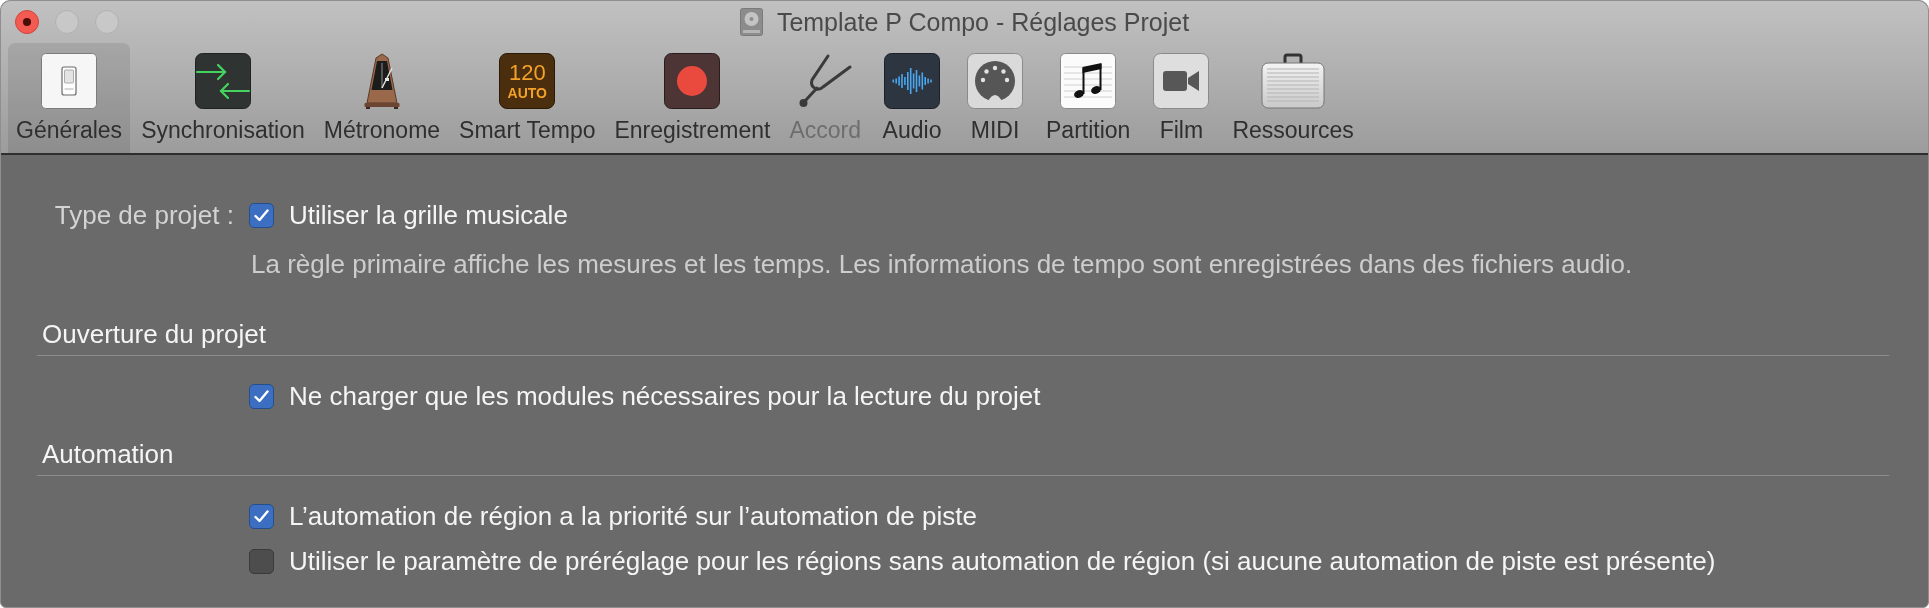 Image resolution: width=1929 pixels, height=608 pixels. I want to click on light-switch-icon, so click(69, 81).